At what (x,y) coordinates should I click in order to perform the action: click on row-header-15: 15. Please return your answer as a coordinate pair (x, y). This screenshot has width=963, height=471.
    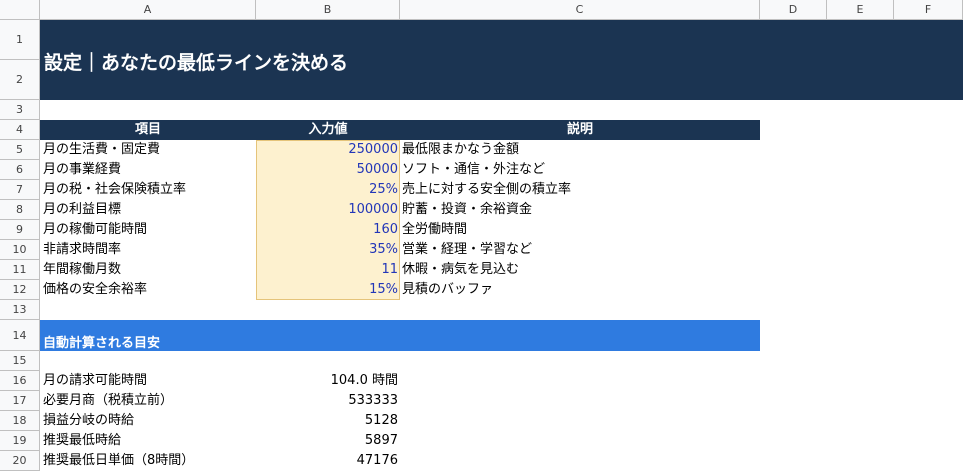
    Looking at the image, I should click on (20, 361).